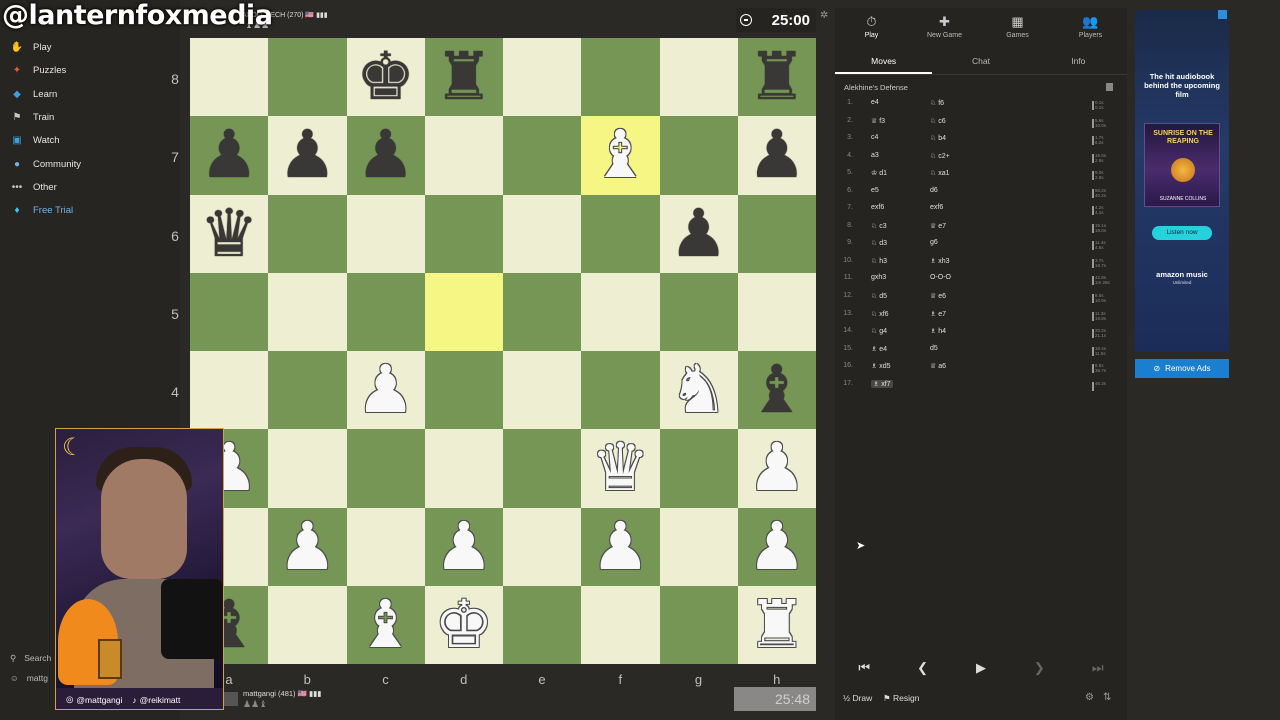  I want to click on square-b5, so click(307, 311).